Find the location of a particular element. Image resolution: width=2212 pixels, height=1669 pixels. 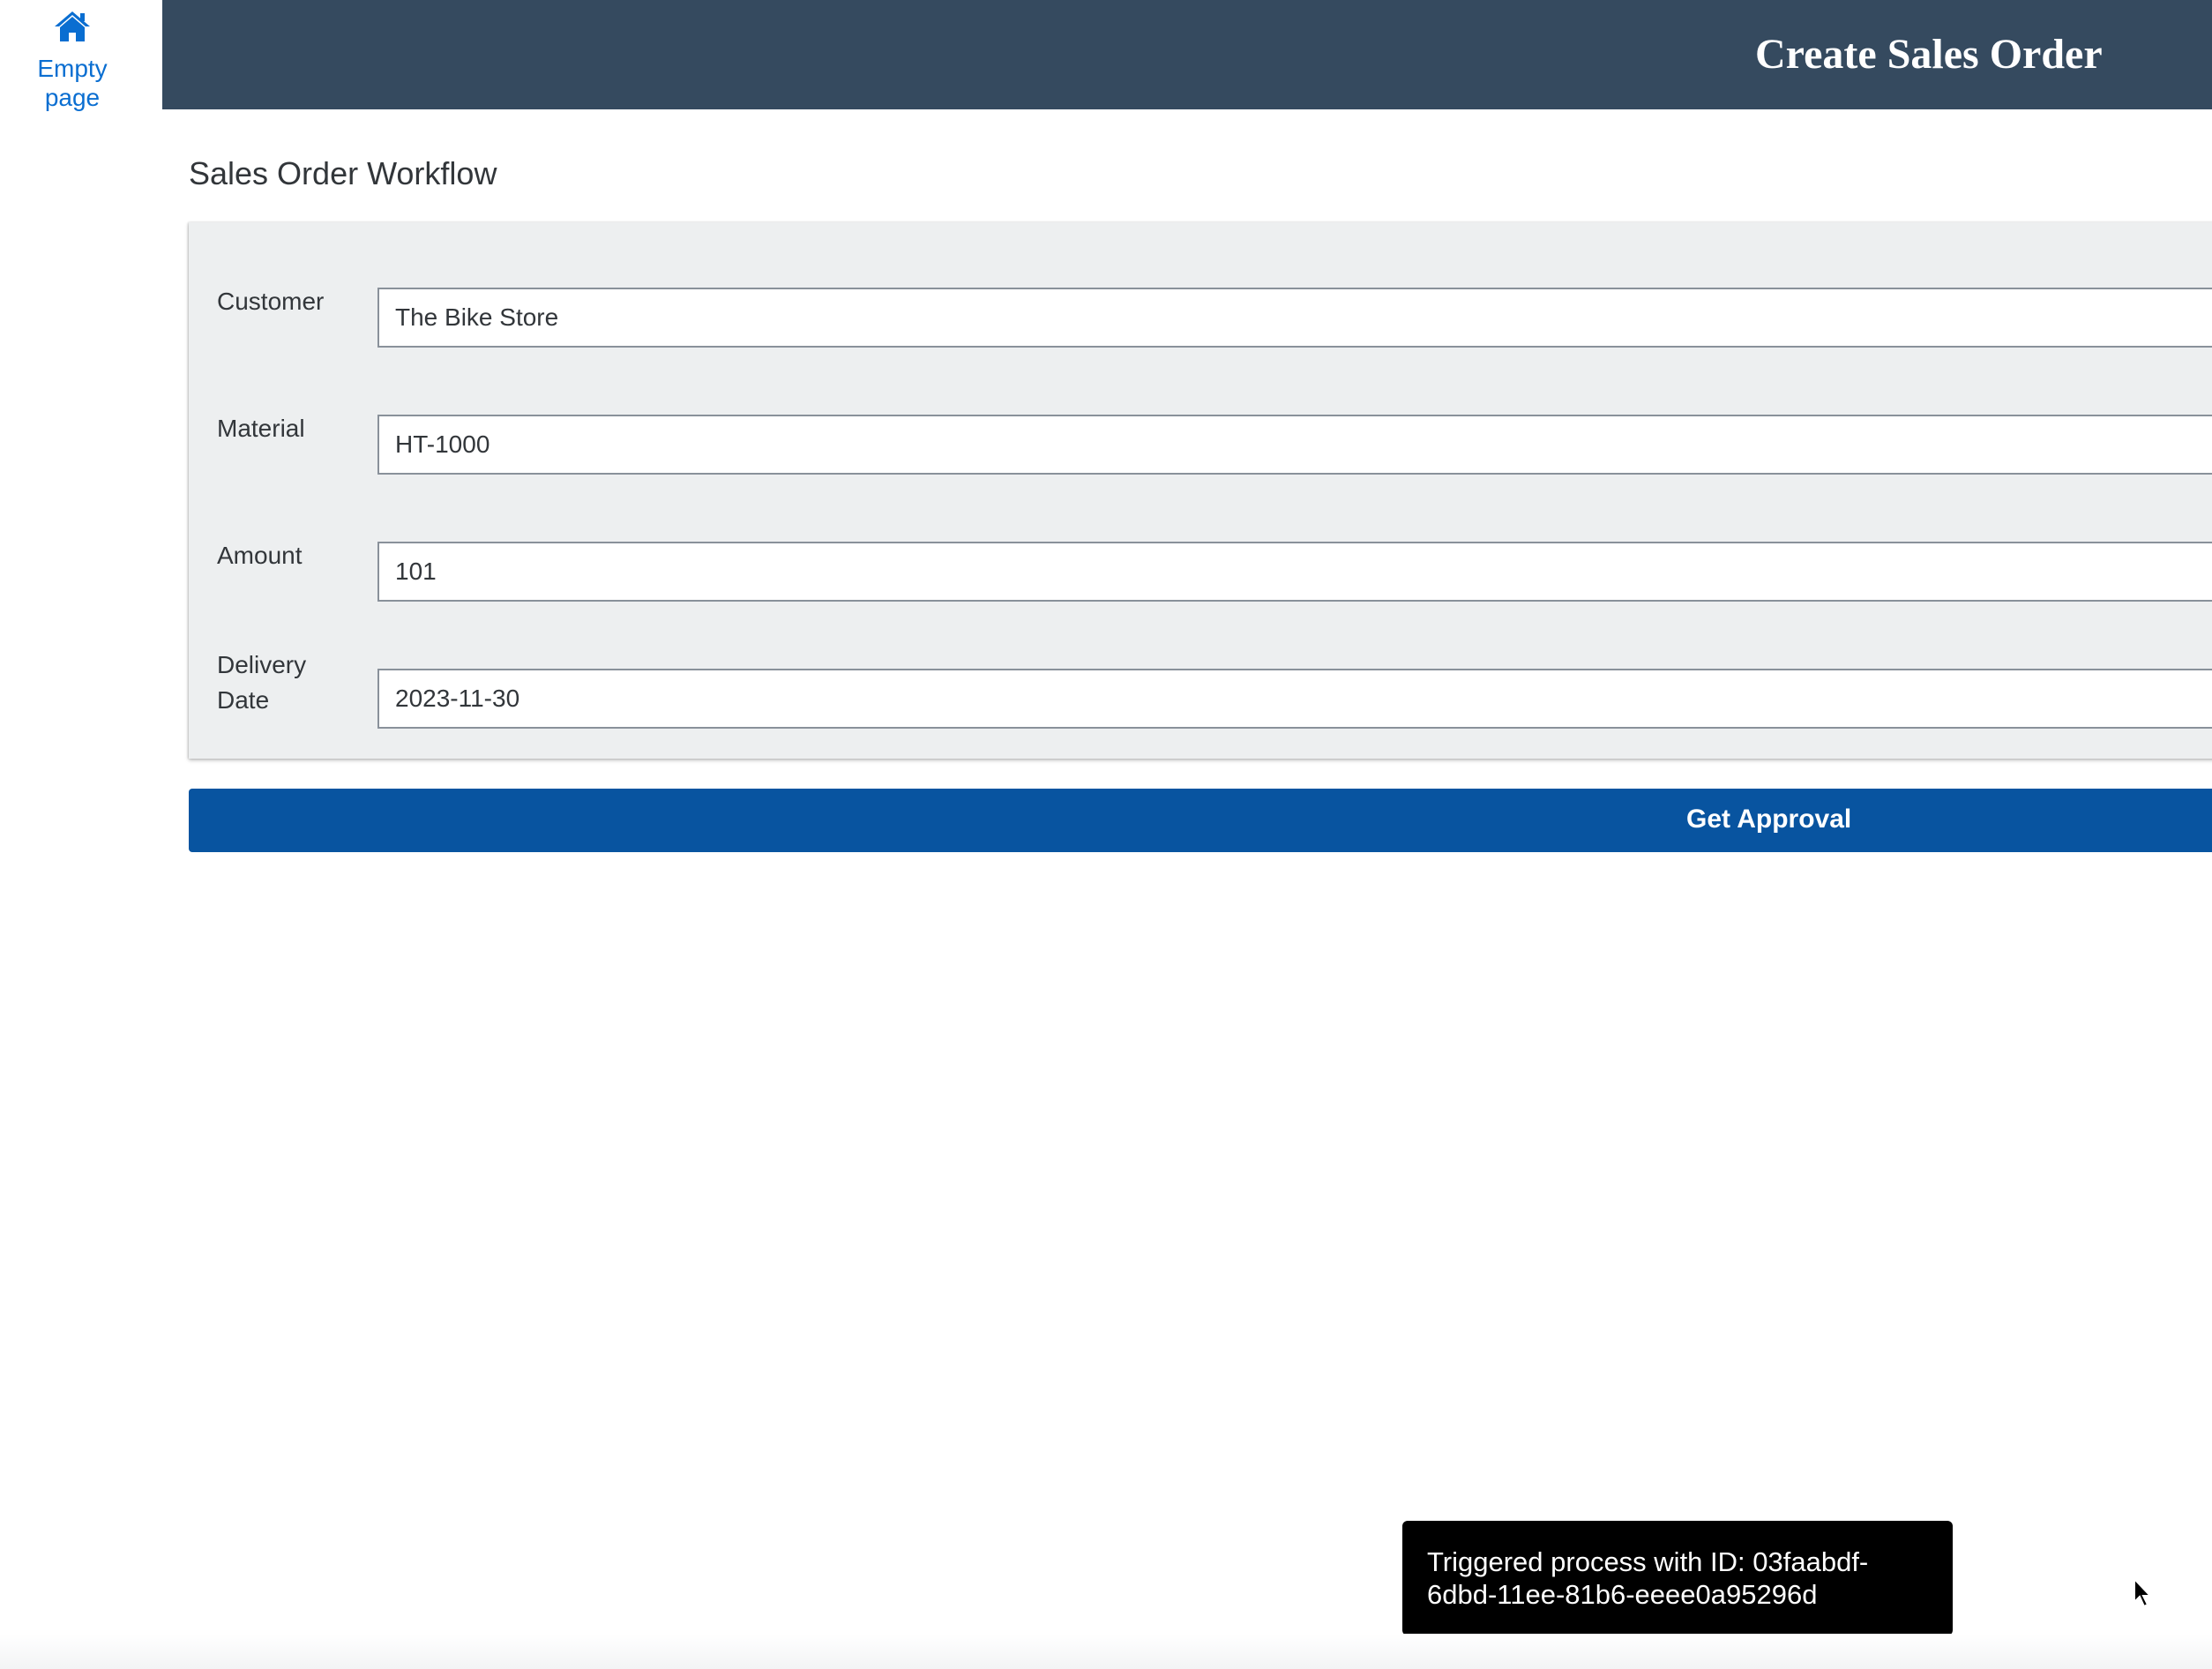

footer-shadow is located at coordinates (1106, 1651).